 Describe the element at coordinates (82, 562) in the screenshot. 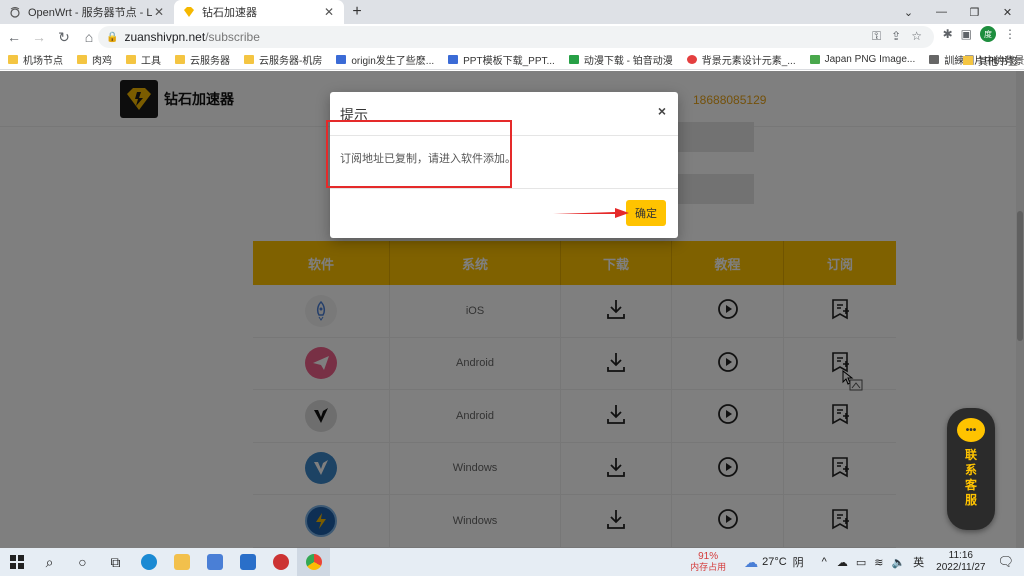

I see `cortana-icon: ○` at that location.